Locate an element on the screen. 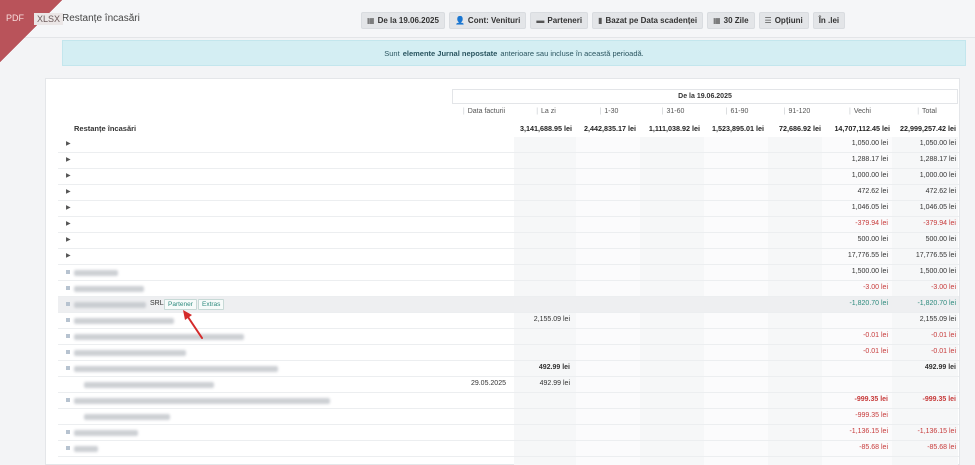 This screenshot has height=465, width=975. total-91-120: 72,686.92 lei is located at coordinates (800, 128).